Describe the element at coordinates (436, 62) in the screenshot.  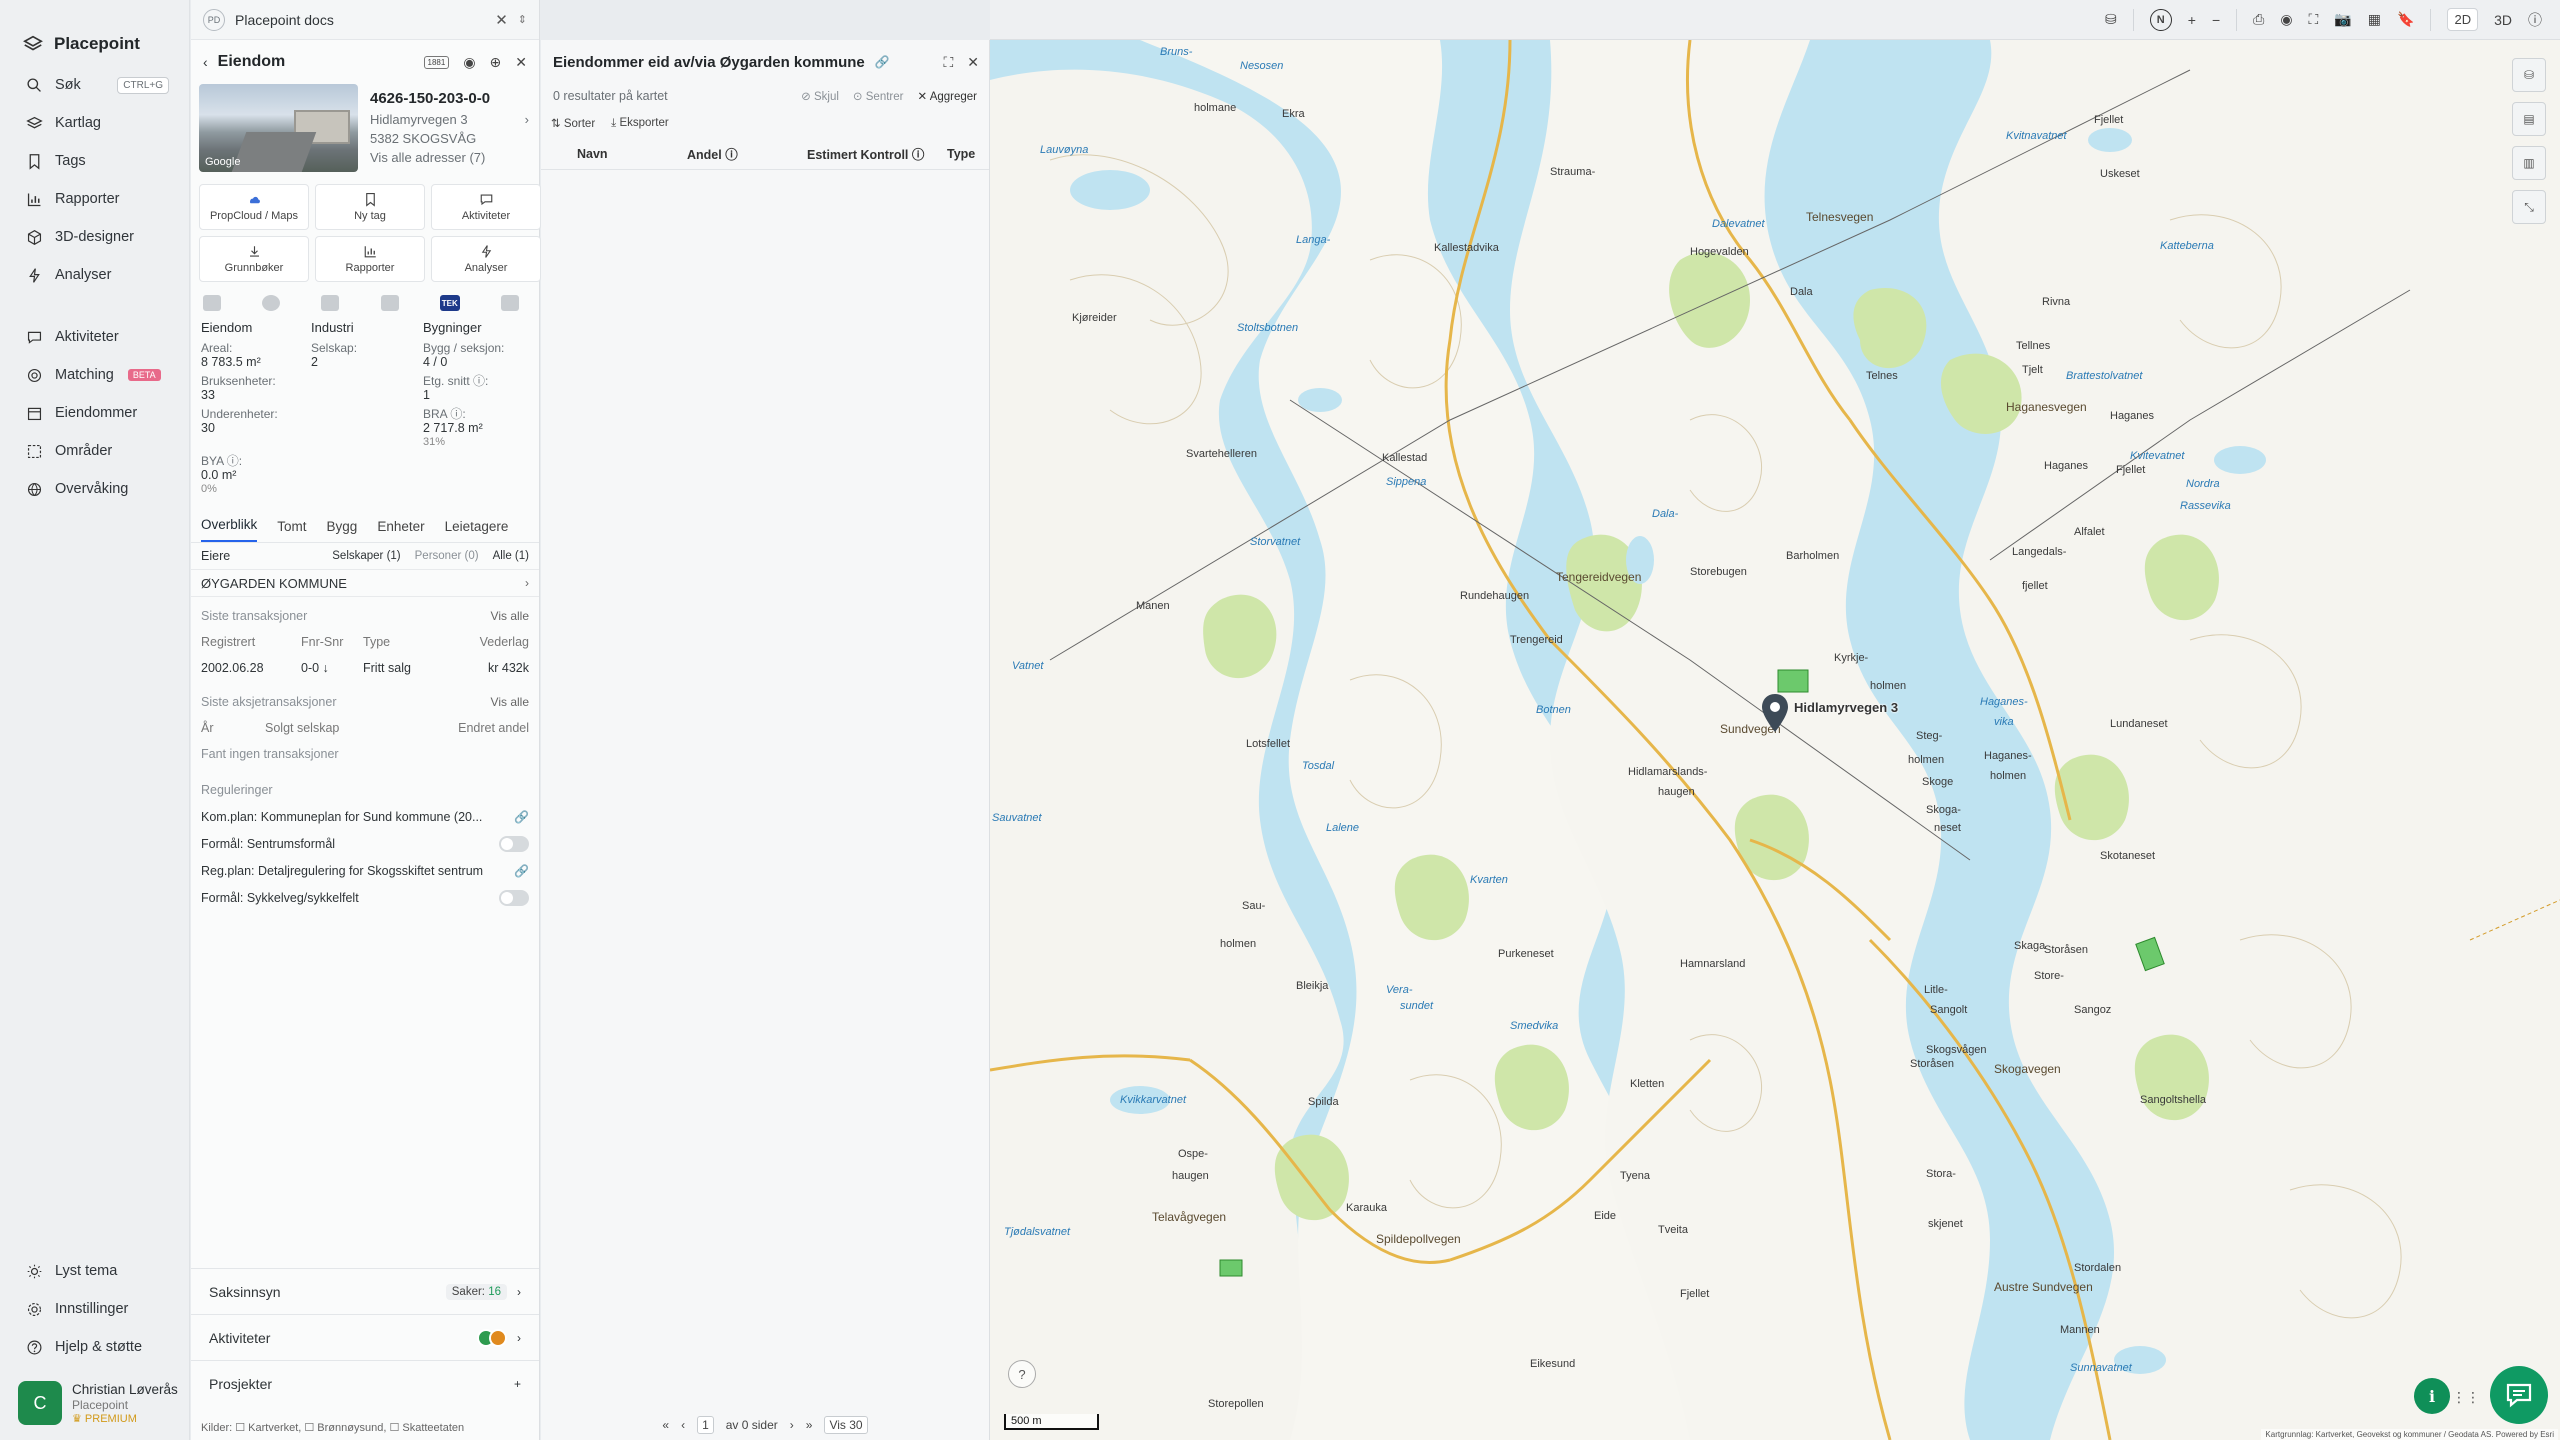
I see `1881-icon: 1881` at that location.